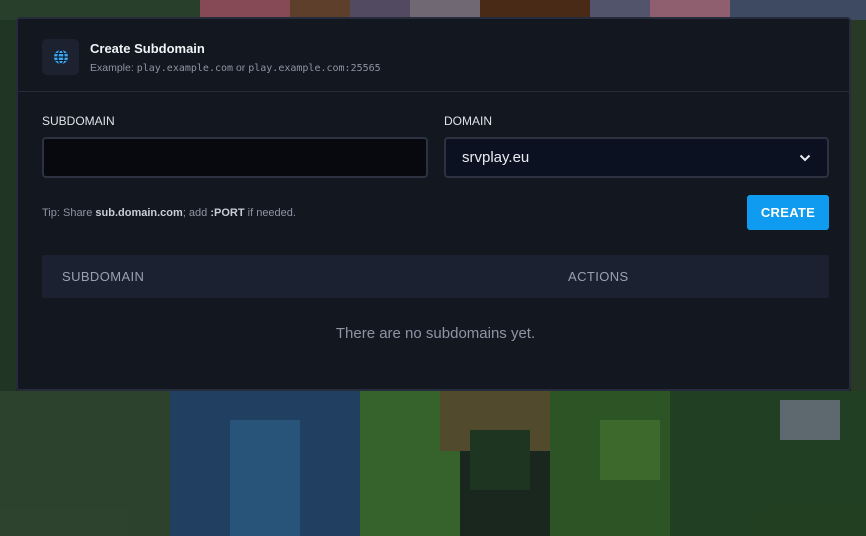 Image resolution: width=866 pixels, height=536 pixels. I want to click on tip-prefix: Tip: Share, so click(67, 213).